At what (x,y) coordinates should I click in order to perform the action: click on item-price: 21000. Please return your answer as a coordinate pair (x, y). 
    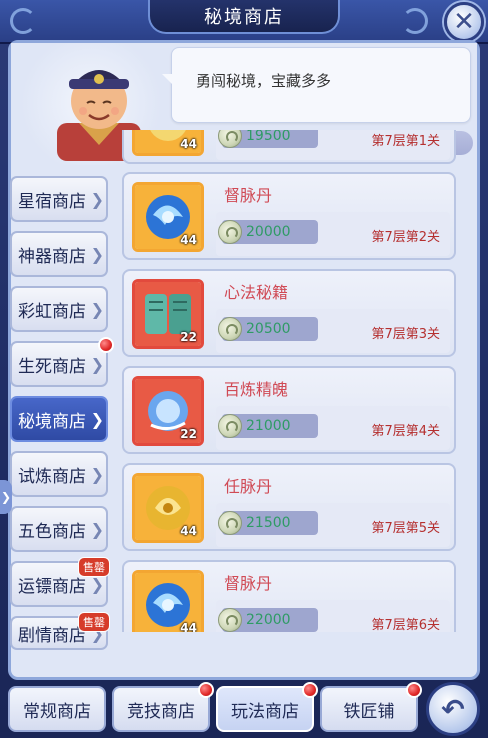
    Looking at the image, I should click on (268, 426).